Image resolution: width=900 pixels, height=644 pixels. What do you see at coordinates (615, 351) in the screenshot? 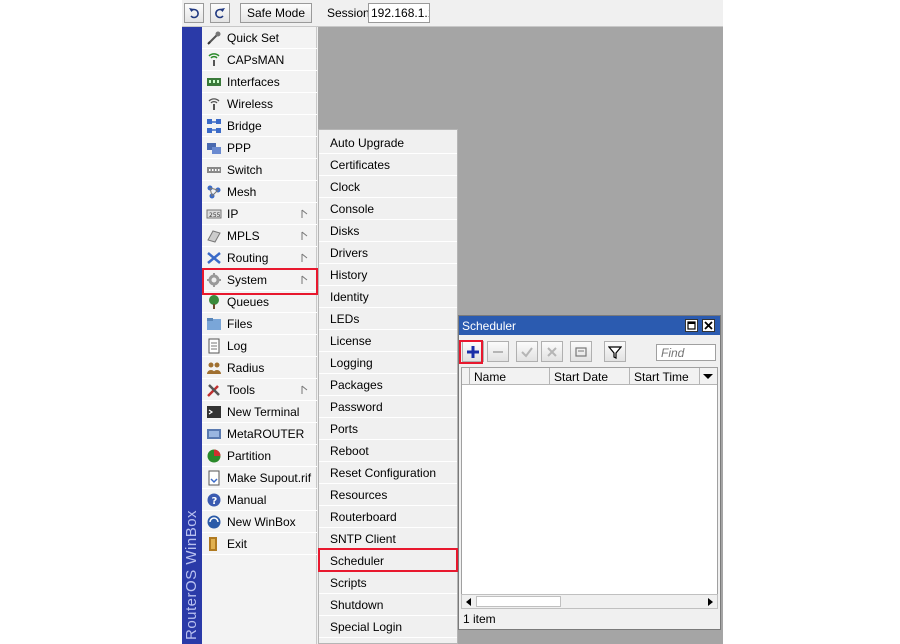
I see `filter-button` at bounding box center [615, 351].